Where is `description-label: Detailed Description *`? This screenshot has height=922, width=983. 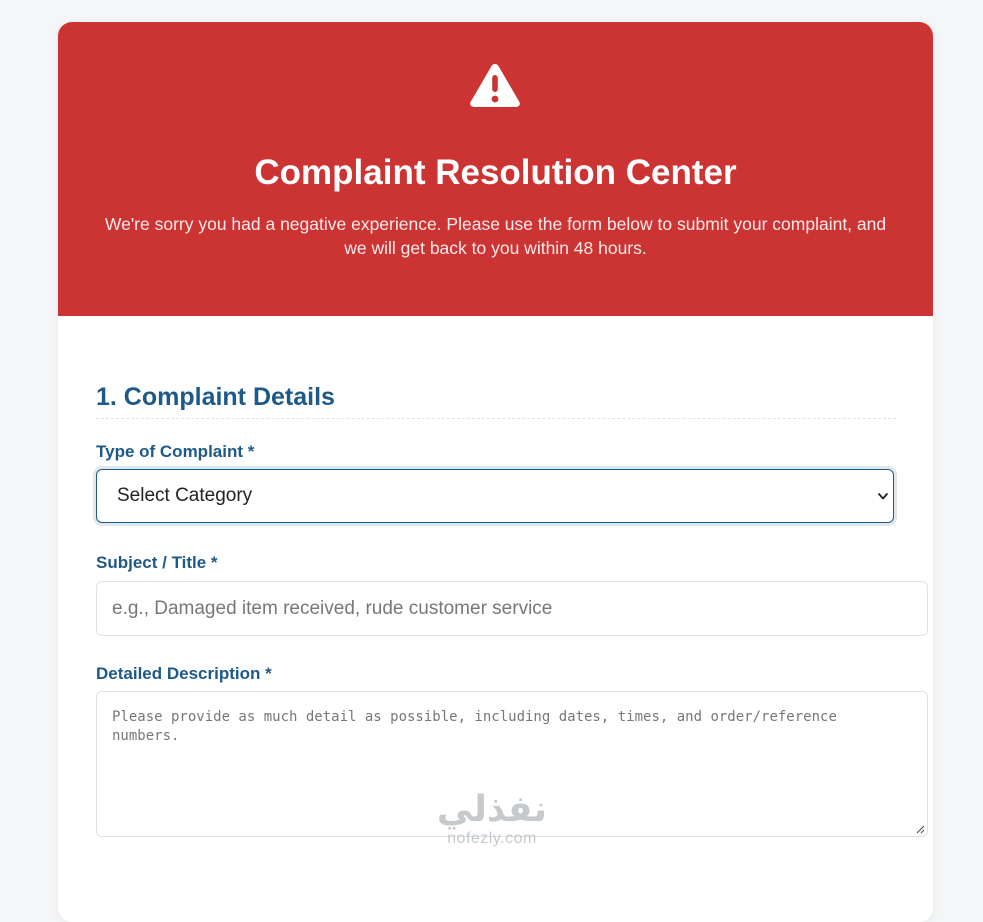 description-label: Detailed Description * is located at coordinates (184, 673).